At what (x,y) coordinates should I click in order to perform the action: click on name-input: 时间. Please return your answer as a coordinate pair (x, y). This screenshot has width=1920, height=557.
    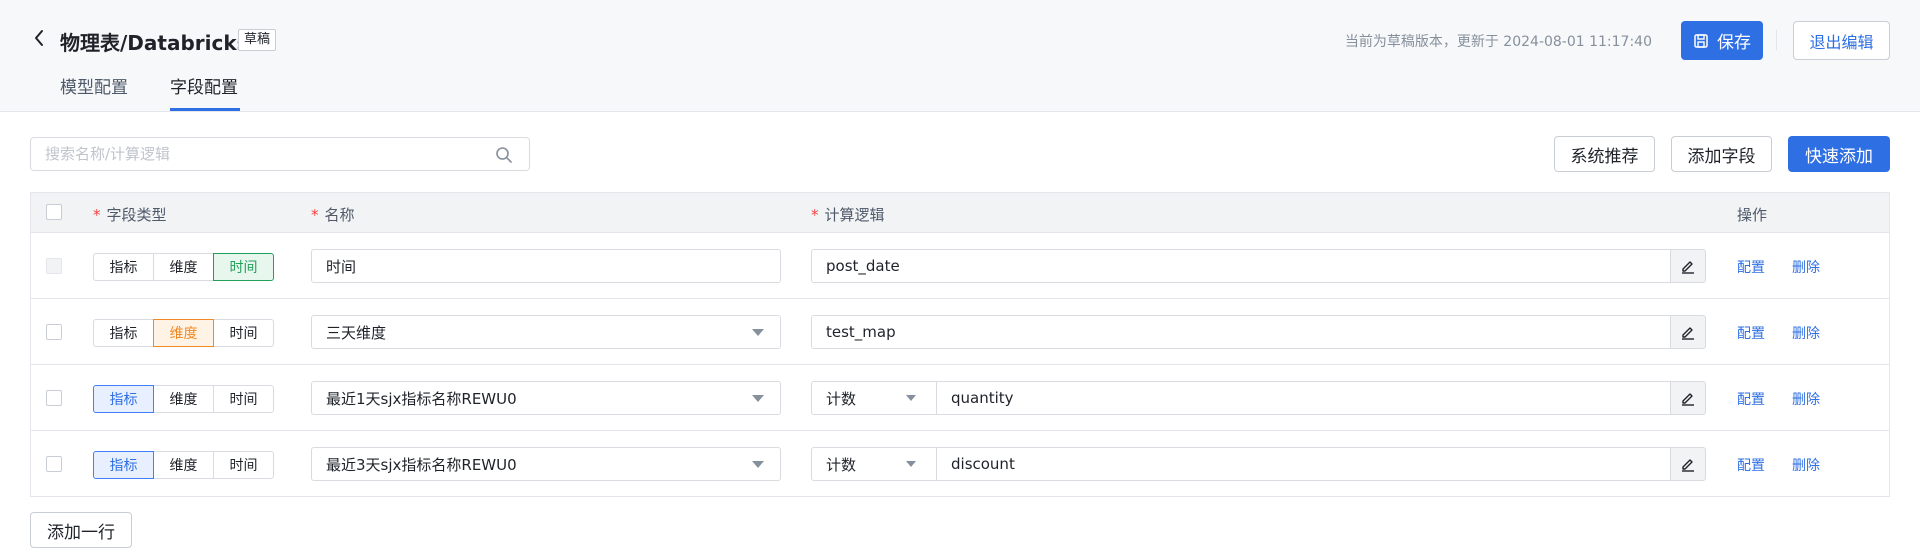
    Looking at the image, I should click on (546, 266).